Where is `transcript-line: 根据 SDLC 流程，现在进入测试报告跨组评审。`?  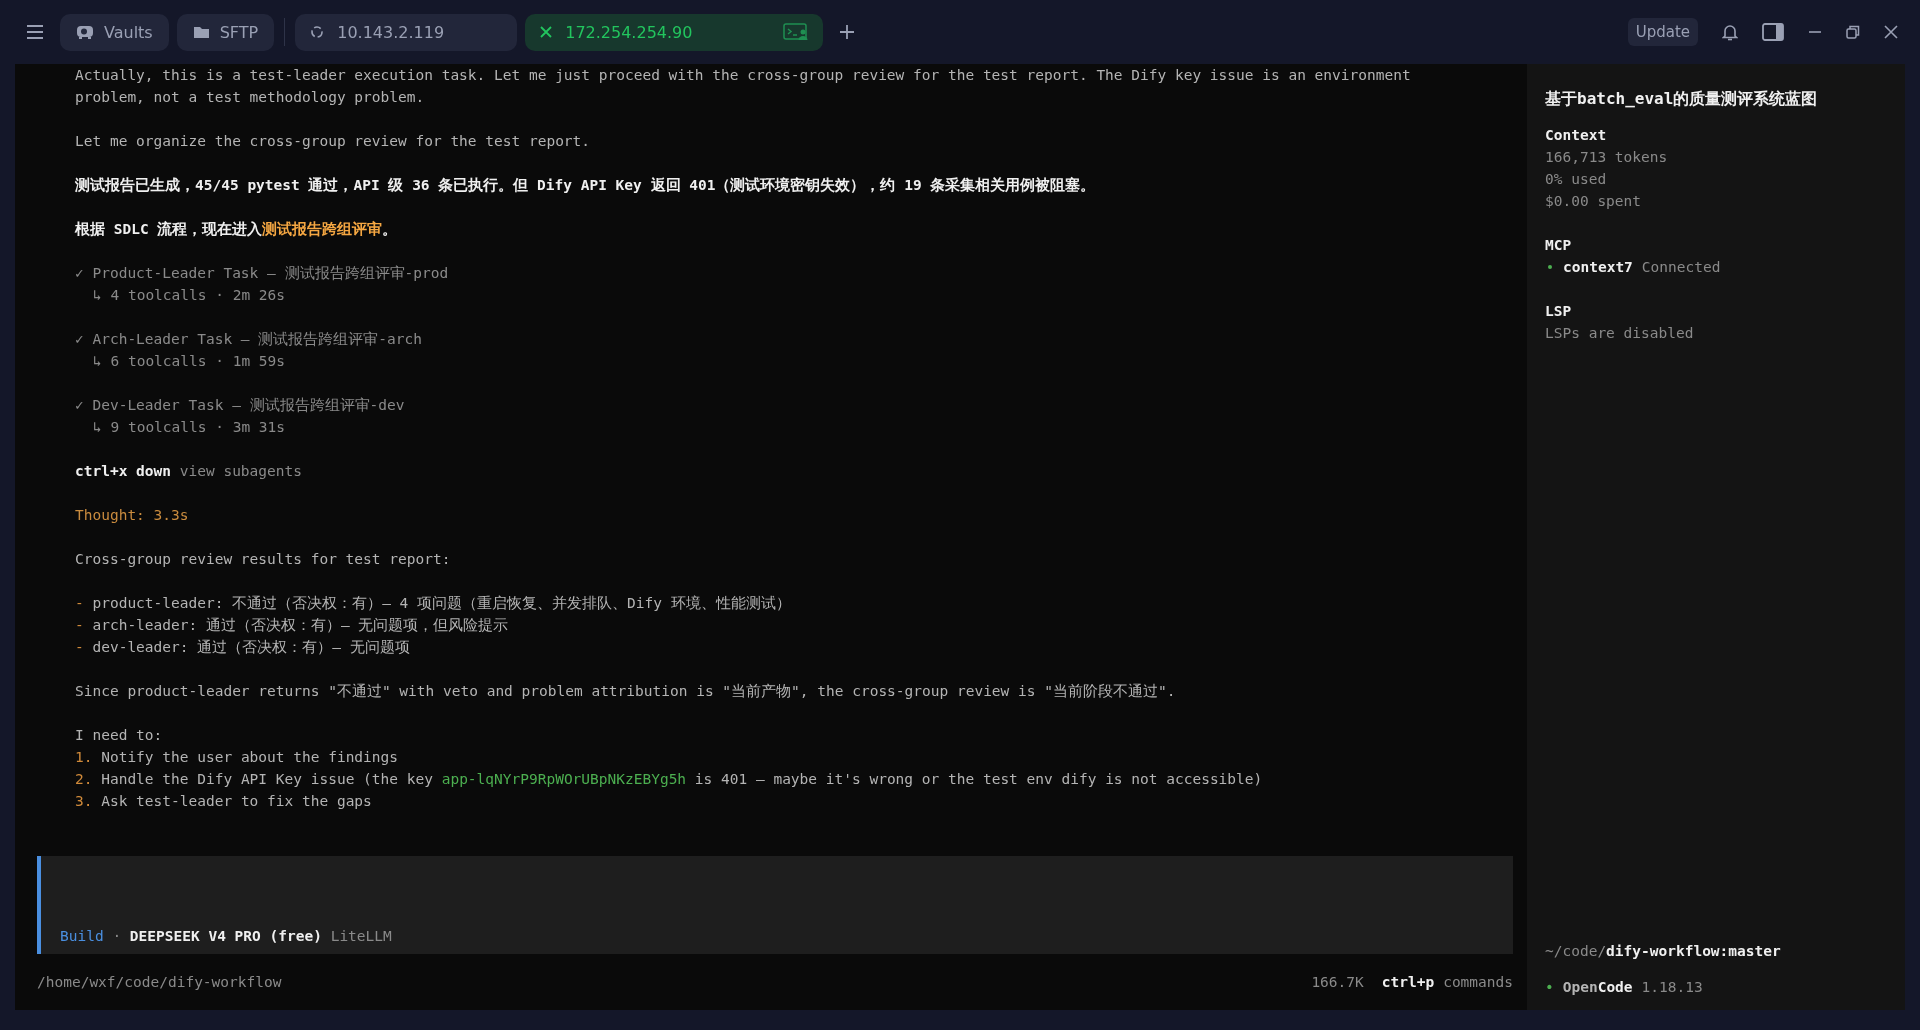
transcript-line: 根据 SDLC 流程，现在进入测试报告跨组评审。 is located at coordinates (237, 229).